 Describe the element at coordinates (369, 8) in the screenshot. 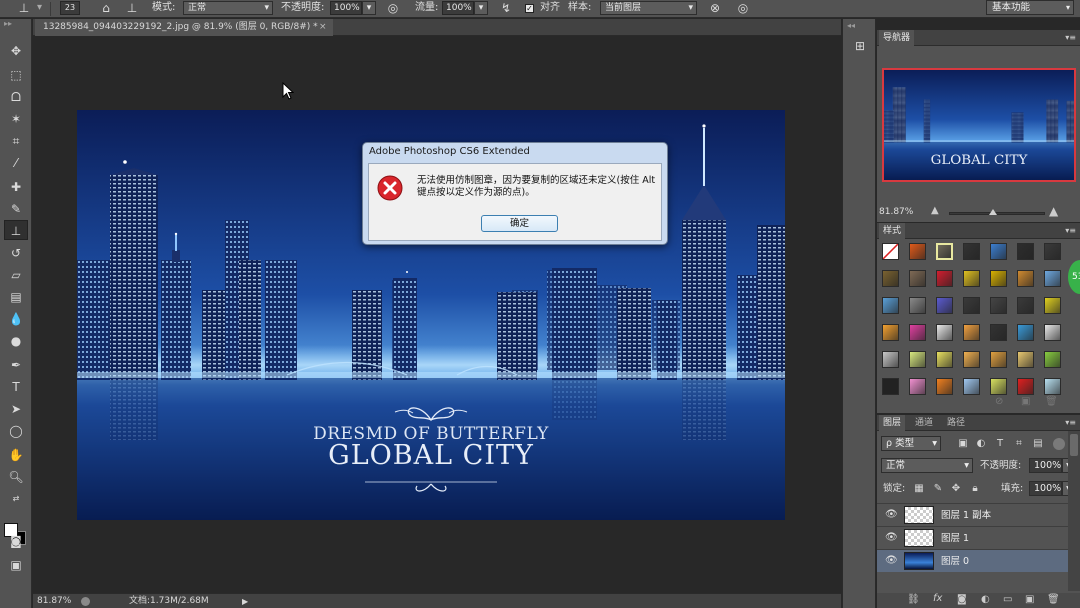

I see `opacity-dropdown-button: ▾` at that location.